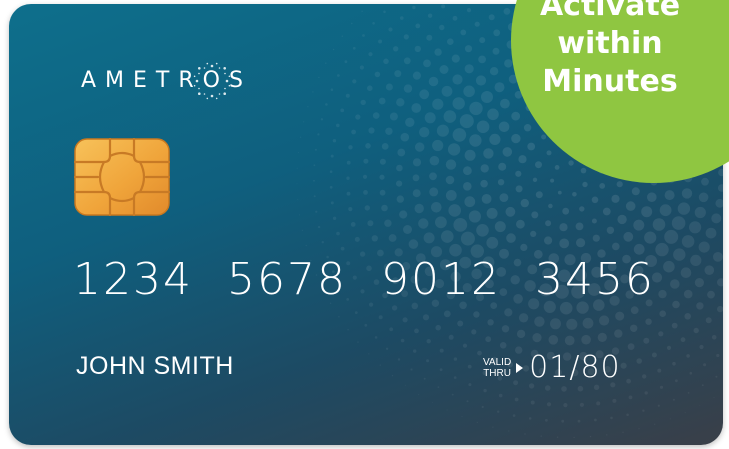 The height and width of the screenshot is (449, 729). I want to click on expiry-date: 01/80, so click(575, 367).